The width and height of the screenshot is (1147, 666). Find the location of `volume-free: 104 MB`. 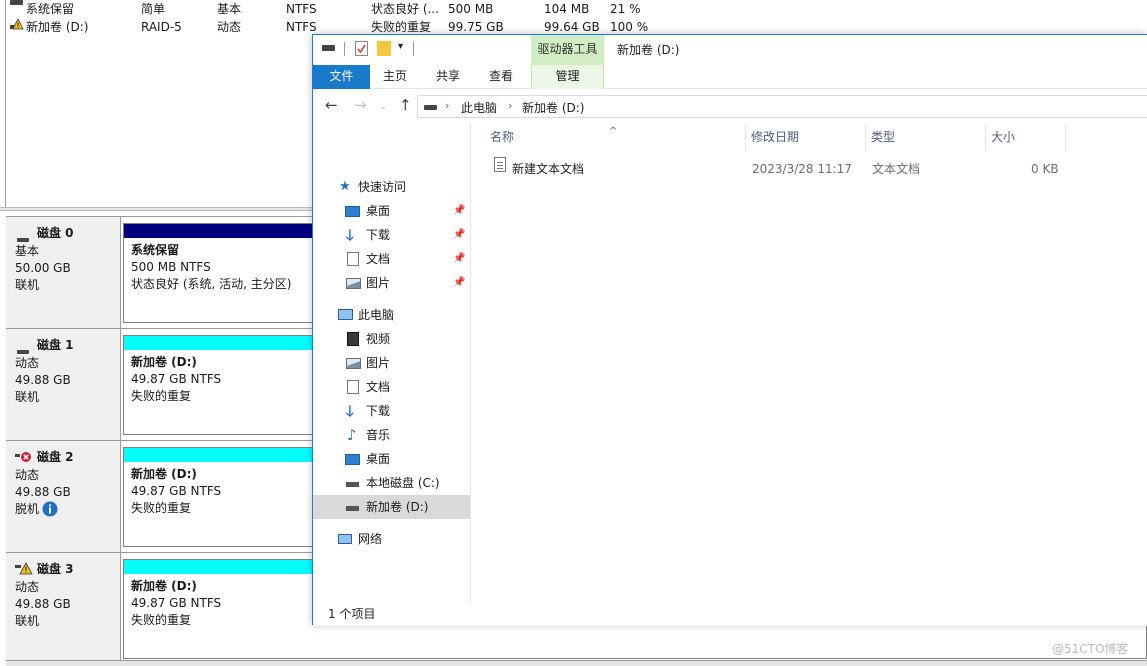

volume-free: 104 MB is located at coordinates (567, 9).